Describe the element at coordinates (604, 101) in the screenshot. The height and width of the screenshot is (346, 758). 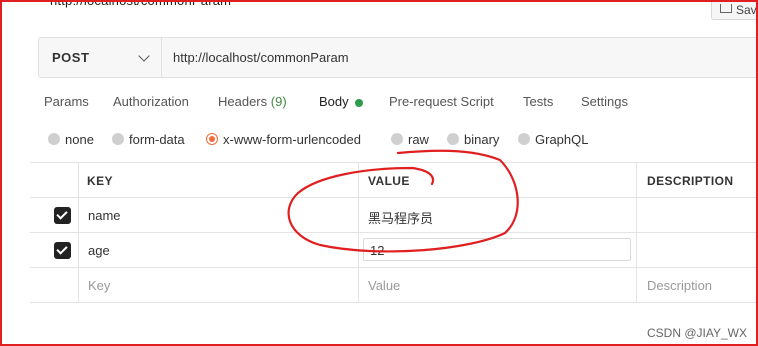
I see `tab-settings: Settings` at that location.